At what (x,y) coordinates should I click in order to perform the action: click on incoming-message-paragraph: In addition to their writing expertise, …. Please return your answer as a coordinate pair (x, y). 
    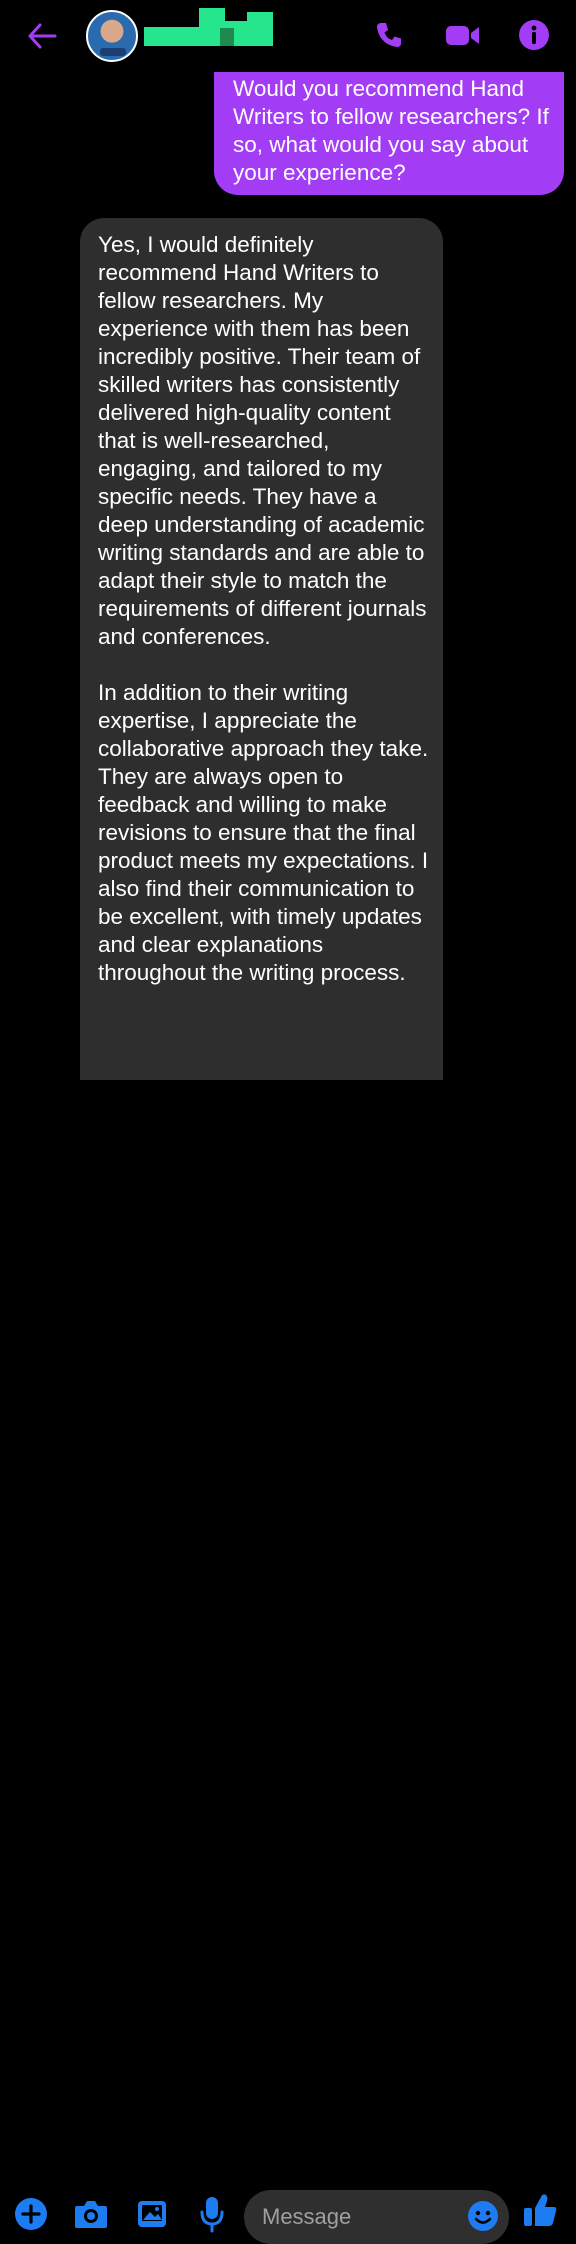
    Looking at the image, I should click on (263, 832).